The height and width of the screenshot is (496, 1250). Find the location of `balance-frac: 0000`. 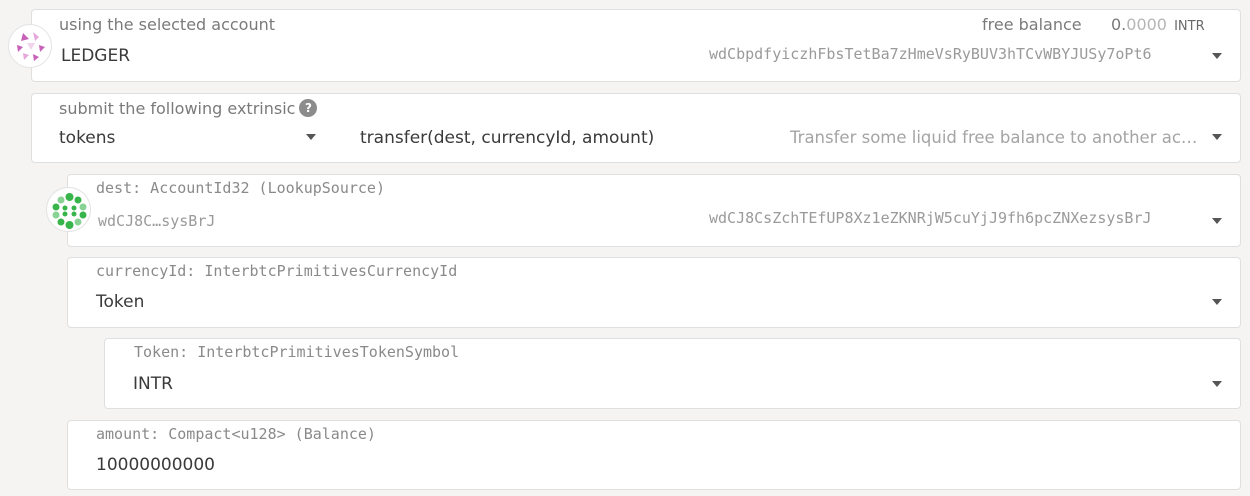

balance-frac: 0000 is located at coordinates (1146, 24).